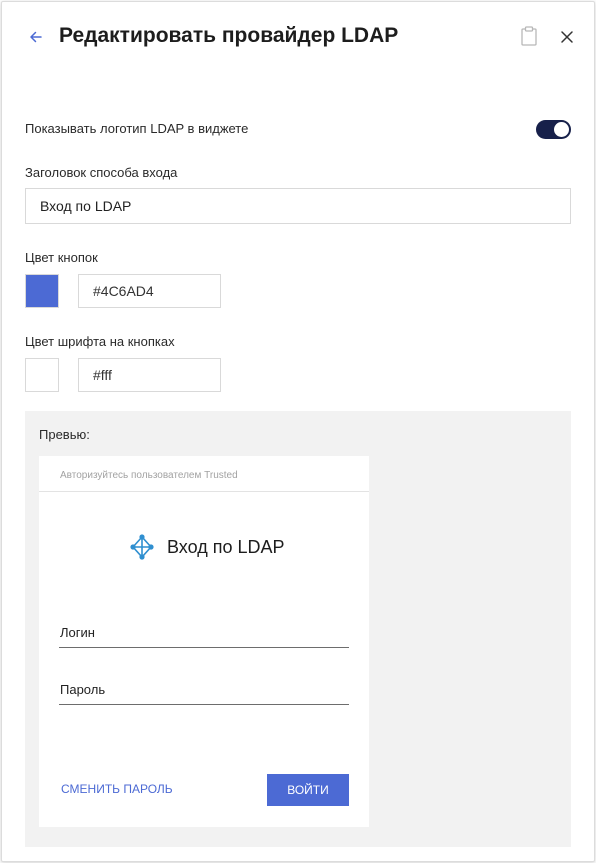 This screenshot has width=596, height=863. I want to click on password-field-label: Пароль, so click(83, 689).